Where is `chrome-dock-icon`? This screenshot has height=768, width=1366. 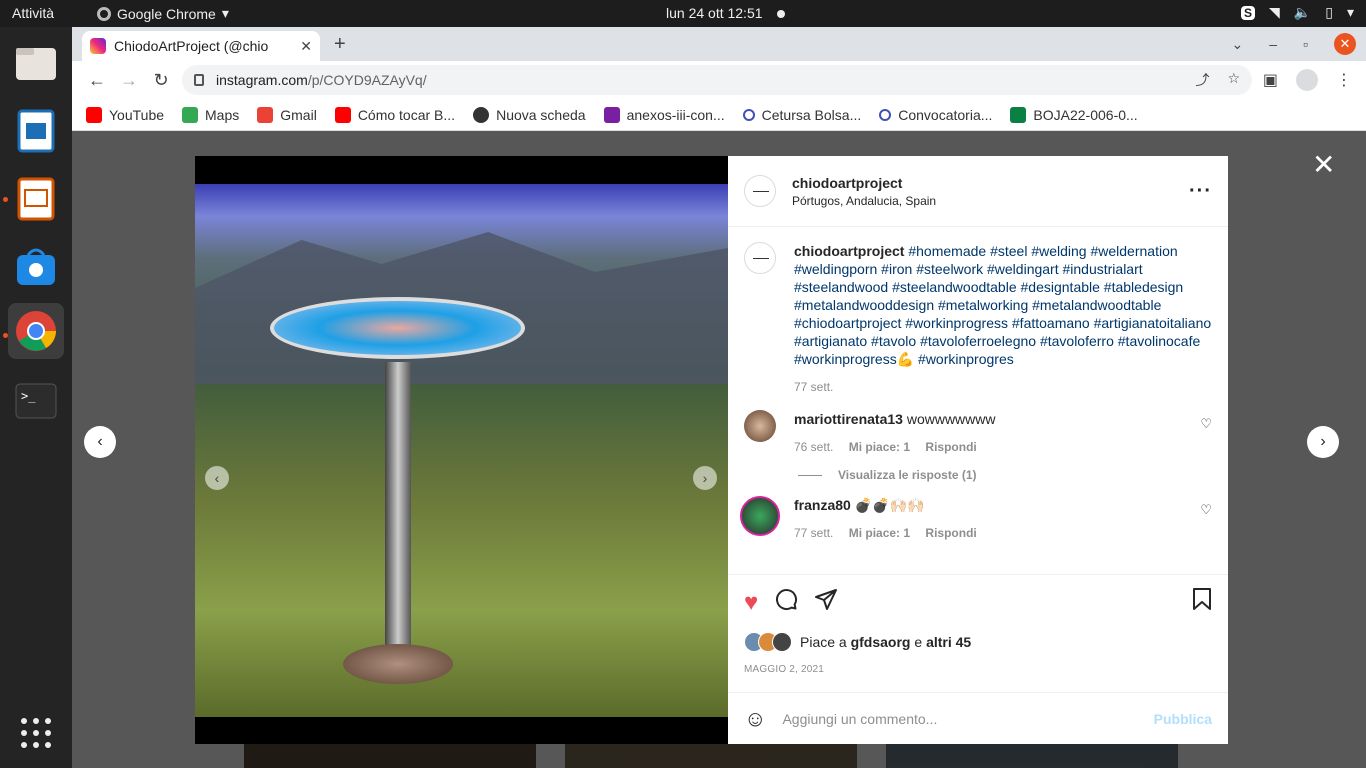
chrome-dock-icon is located at coordinates (36, 331).